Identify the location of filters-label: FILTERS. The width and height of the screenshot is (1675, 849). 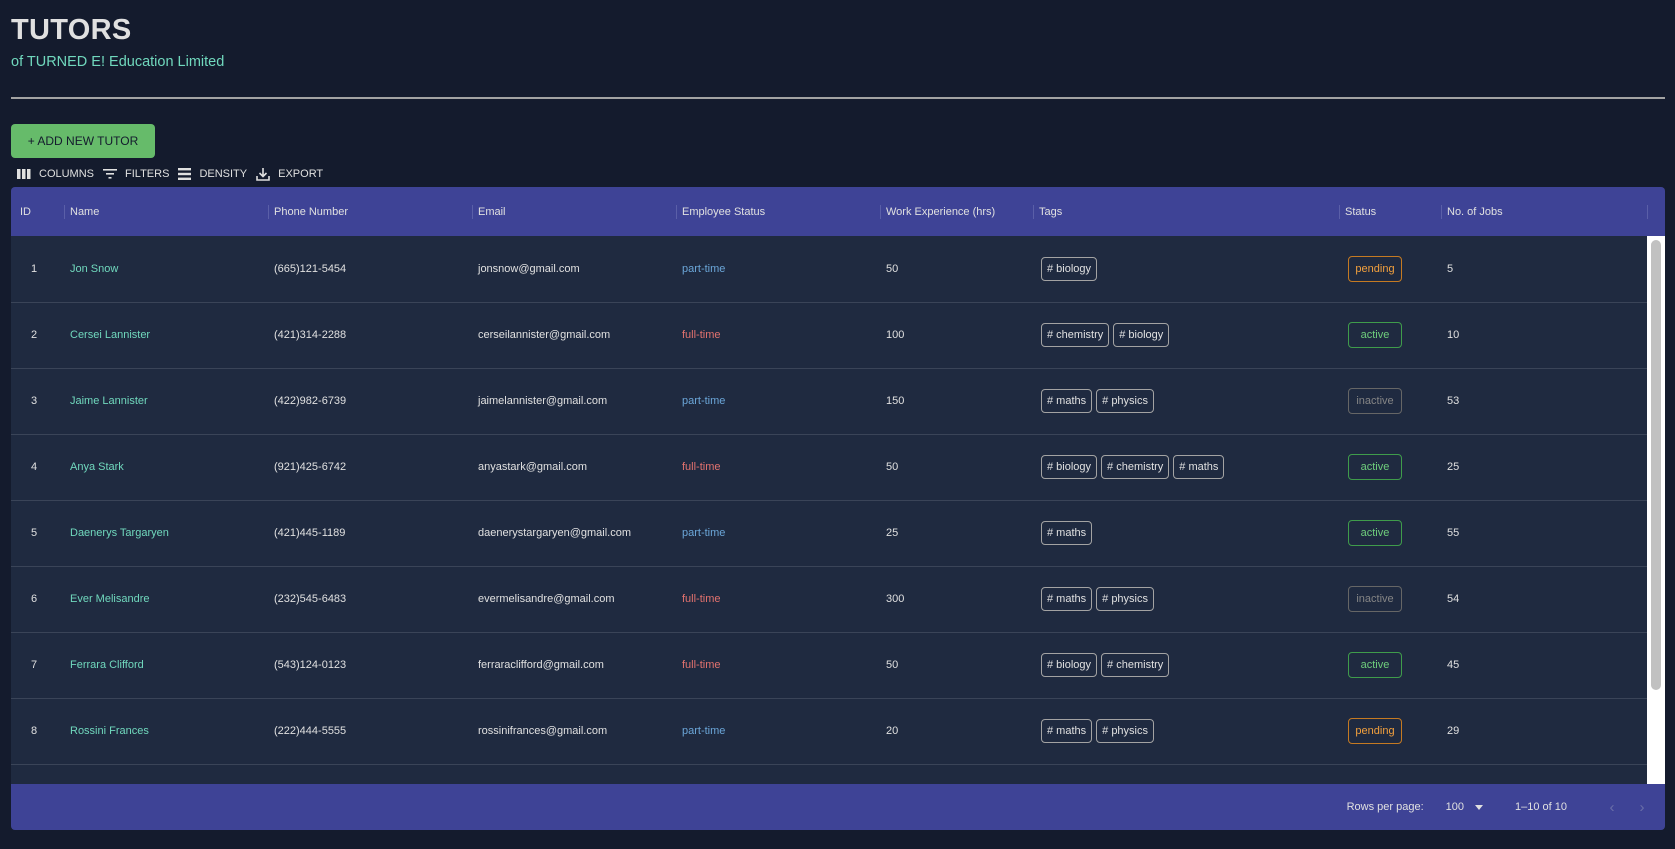
(147, 174).